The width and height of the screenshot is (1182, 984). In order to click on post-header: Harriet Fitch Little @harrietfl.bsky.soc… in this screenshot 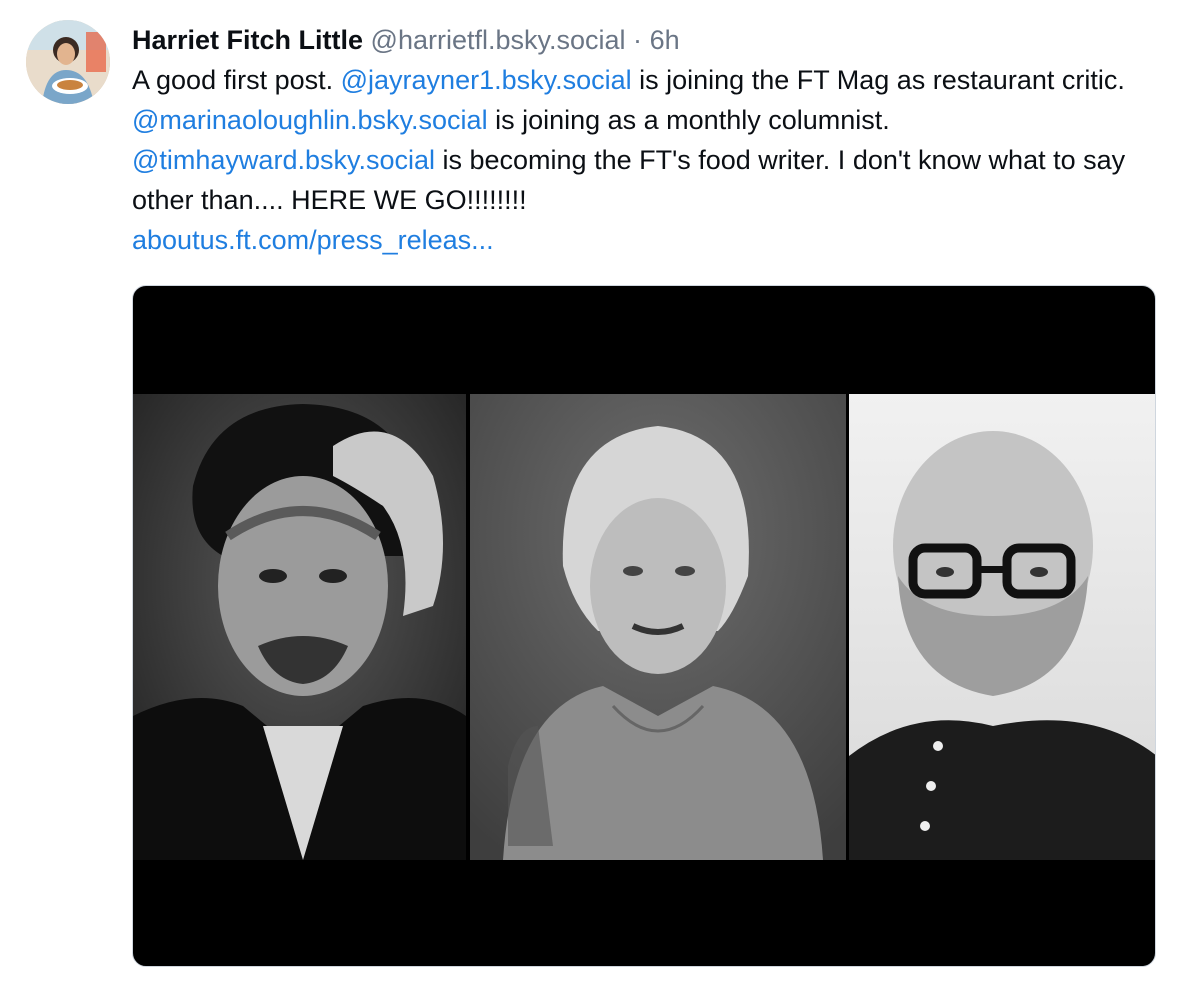, I will do `click(645, 40)`.